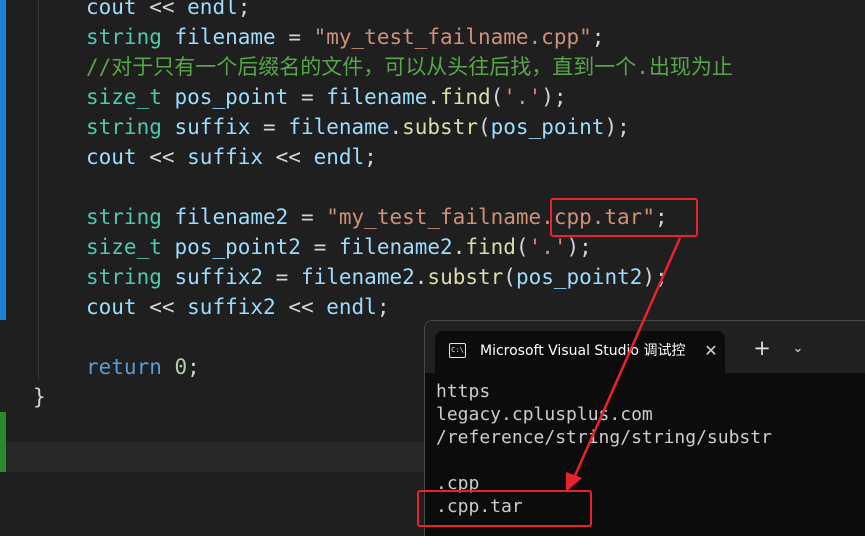 This screenshot has width=865, height=536. I want to click on code-line: size_t pos_point2 = filename2.find('.');, so click(339, 247).